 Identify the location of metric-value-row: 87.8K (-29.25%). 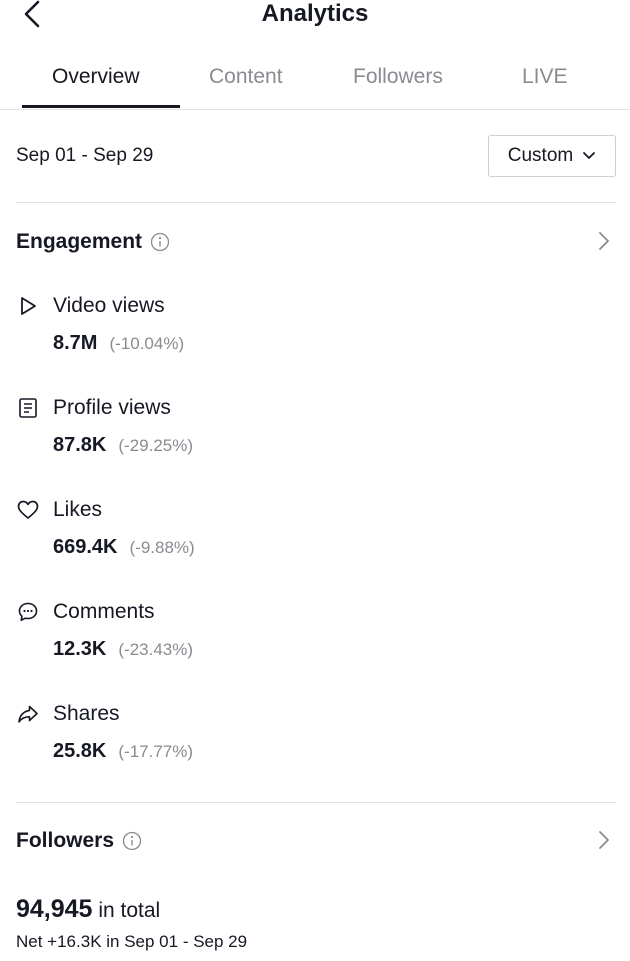
(123, 445).